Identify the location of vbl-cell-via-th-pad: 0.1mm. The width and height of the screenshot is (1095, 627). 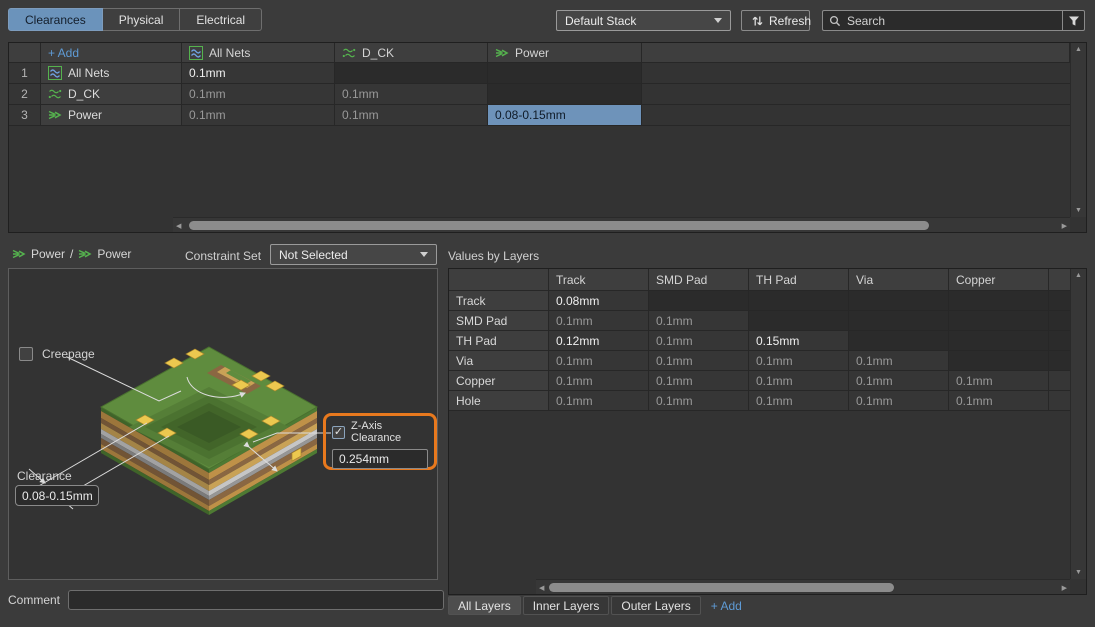
(799, 361).